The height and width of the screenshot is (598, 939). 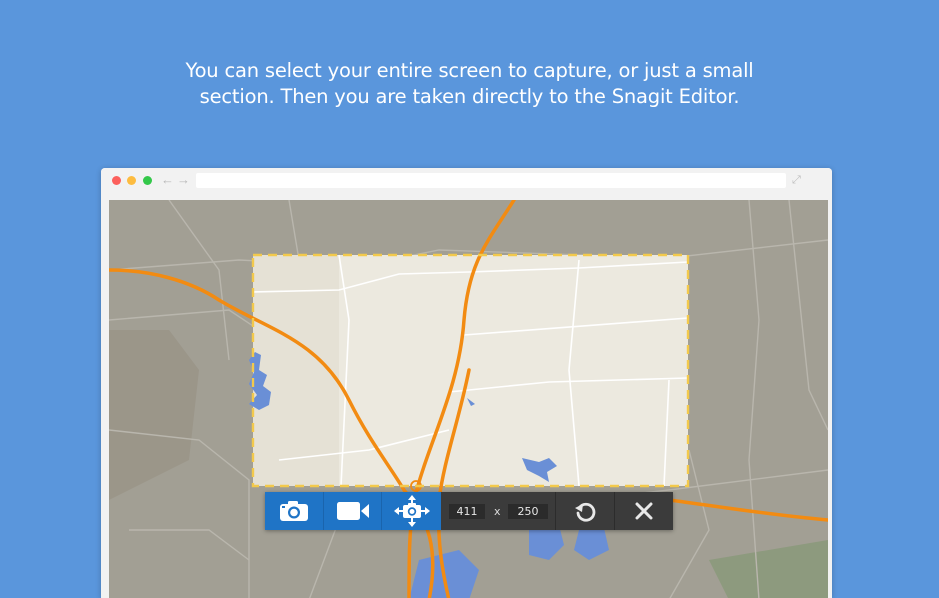 I want to click on image-capture-button, so click(x=294, y=511).